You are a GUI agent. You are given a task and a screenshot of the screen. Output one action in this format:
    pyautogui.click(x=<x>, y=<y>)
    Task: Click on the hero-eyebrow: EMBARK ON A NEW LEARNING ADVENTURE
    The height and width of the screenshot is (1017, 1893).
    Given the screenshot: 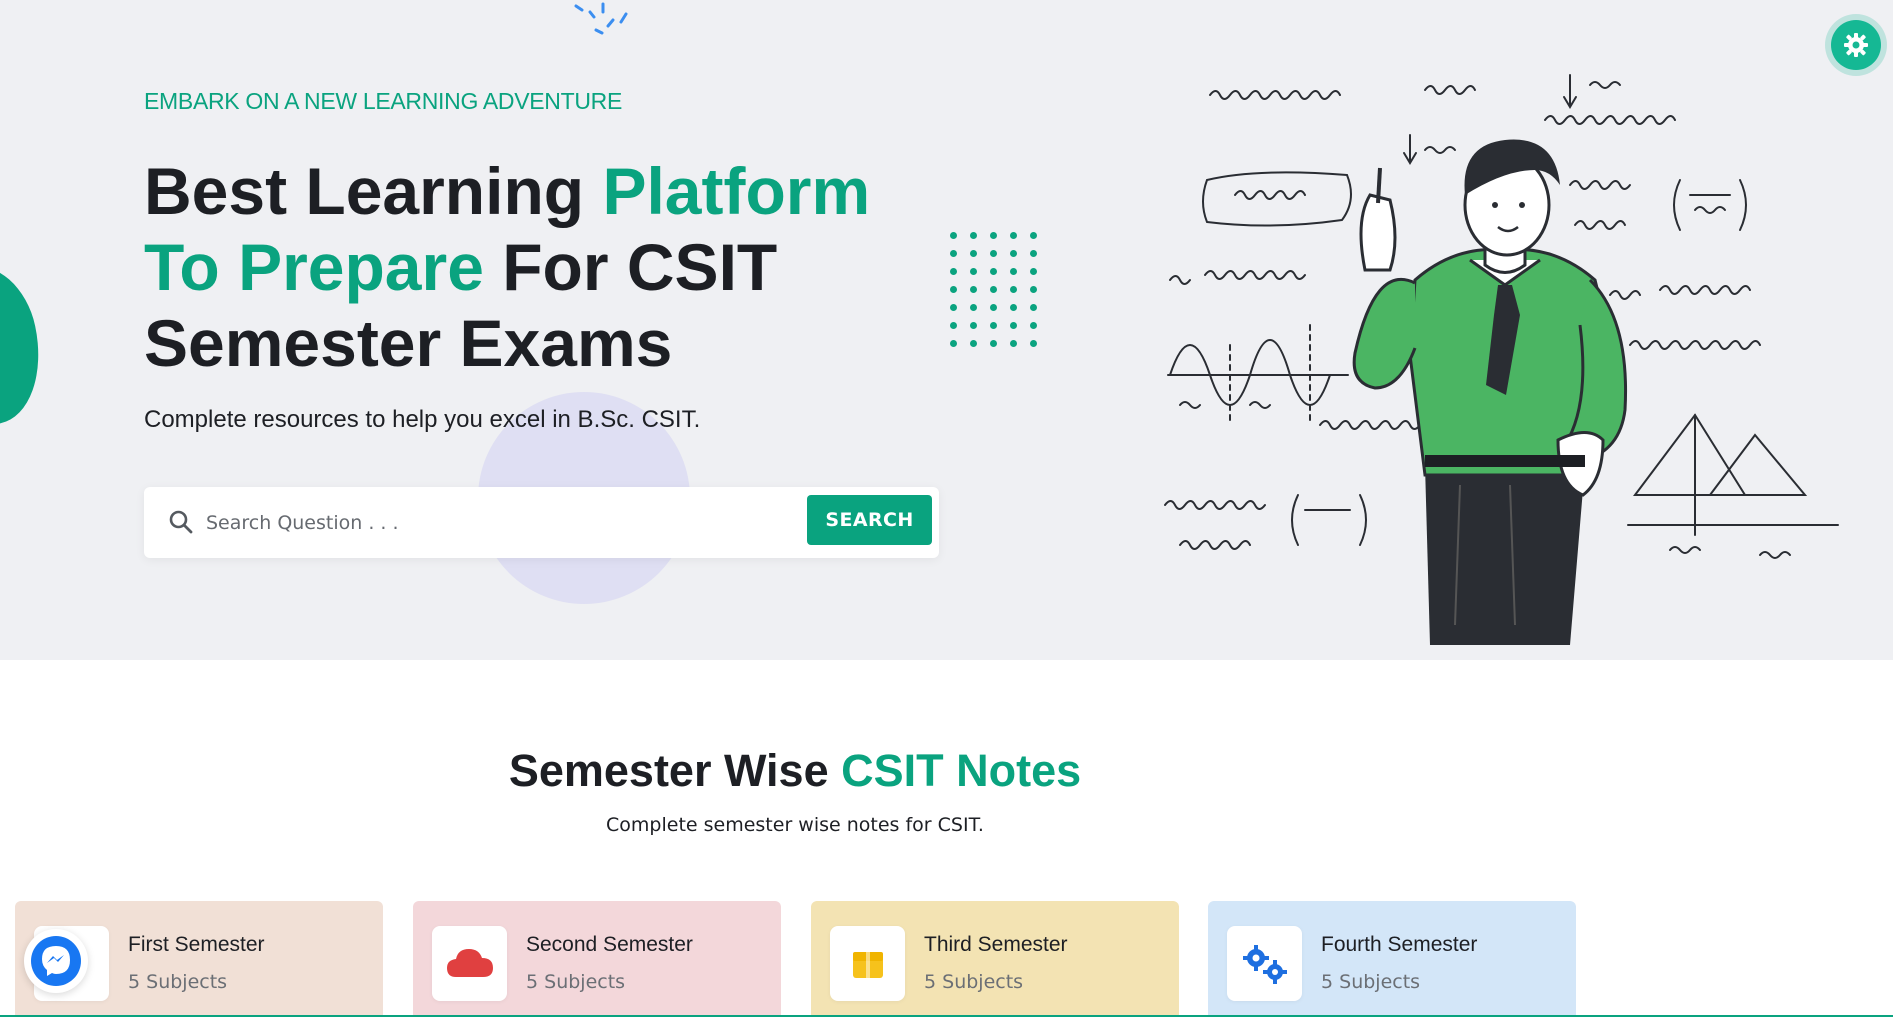 What is the action you would take?
    pyautogui.click(x=383, y=101)
    